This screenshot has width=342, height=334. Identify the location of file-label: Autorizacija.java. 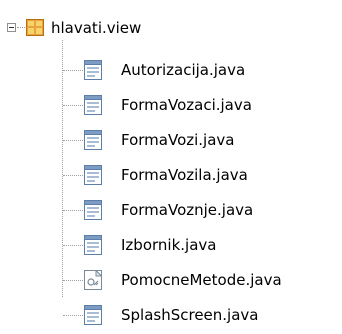
(183, 70).